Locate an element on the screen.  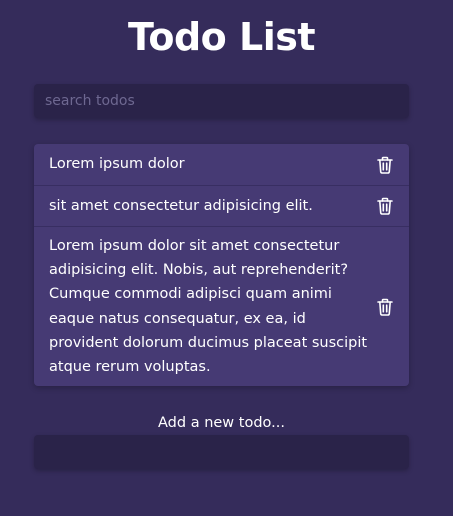
todo-item: Lorem ipsum dolor is located at coordinates (221, 164).